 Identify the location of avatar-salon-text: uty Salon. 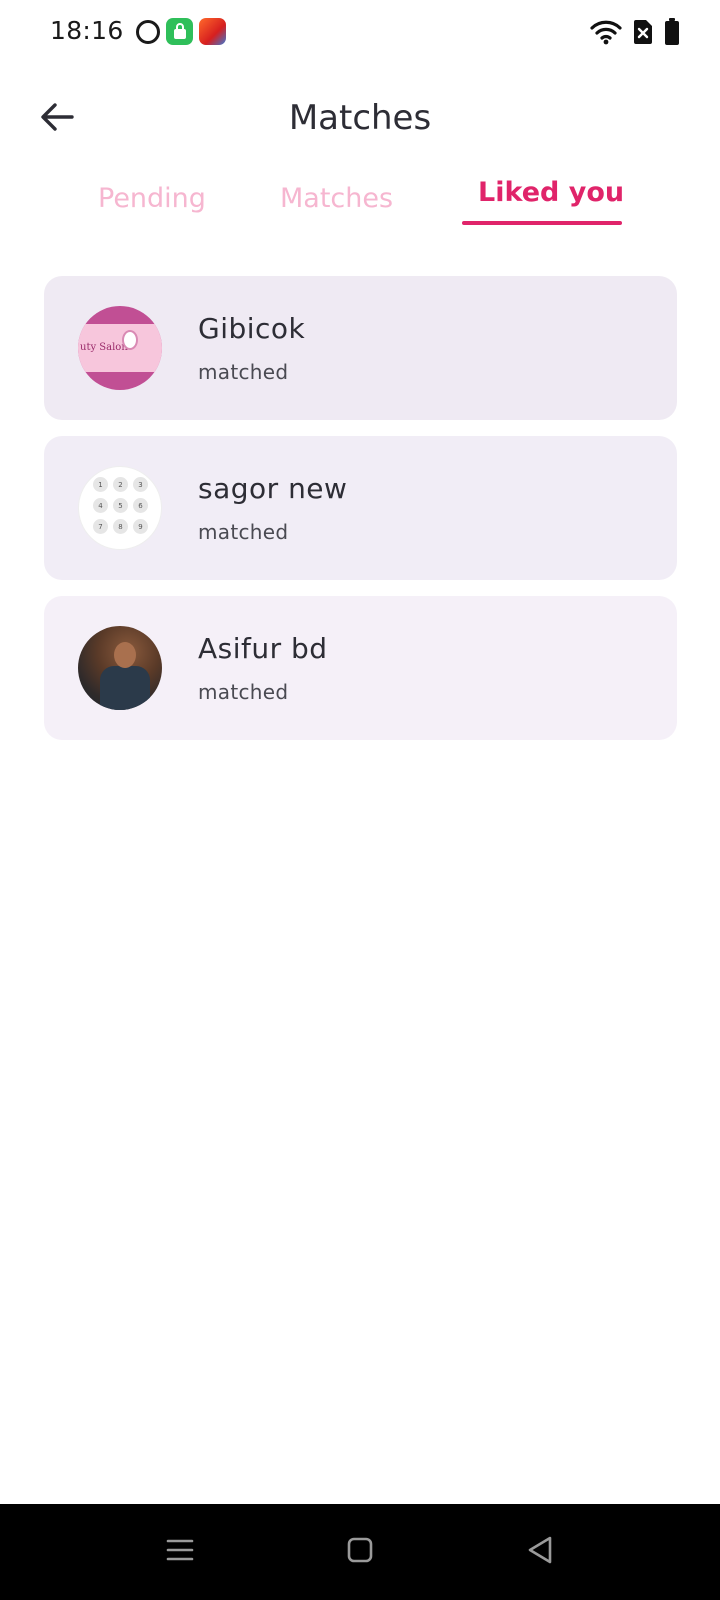
(104, 347).